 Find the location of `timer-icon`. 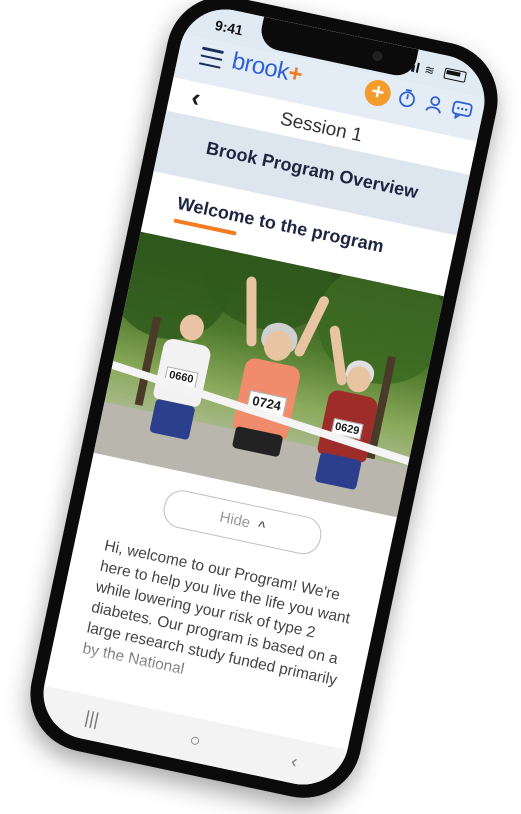

timer-icon is located at coordinates (407, 99).